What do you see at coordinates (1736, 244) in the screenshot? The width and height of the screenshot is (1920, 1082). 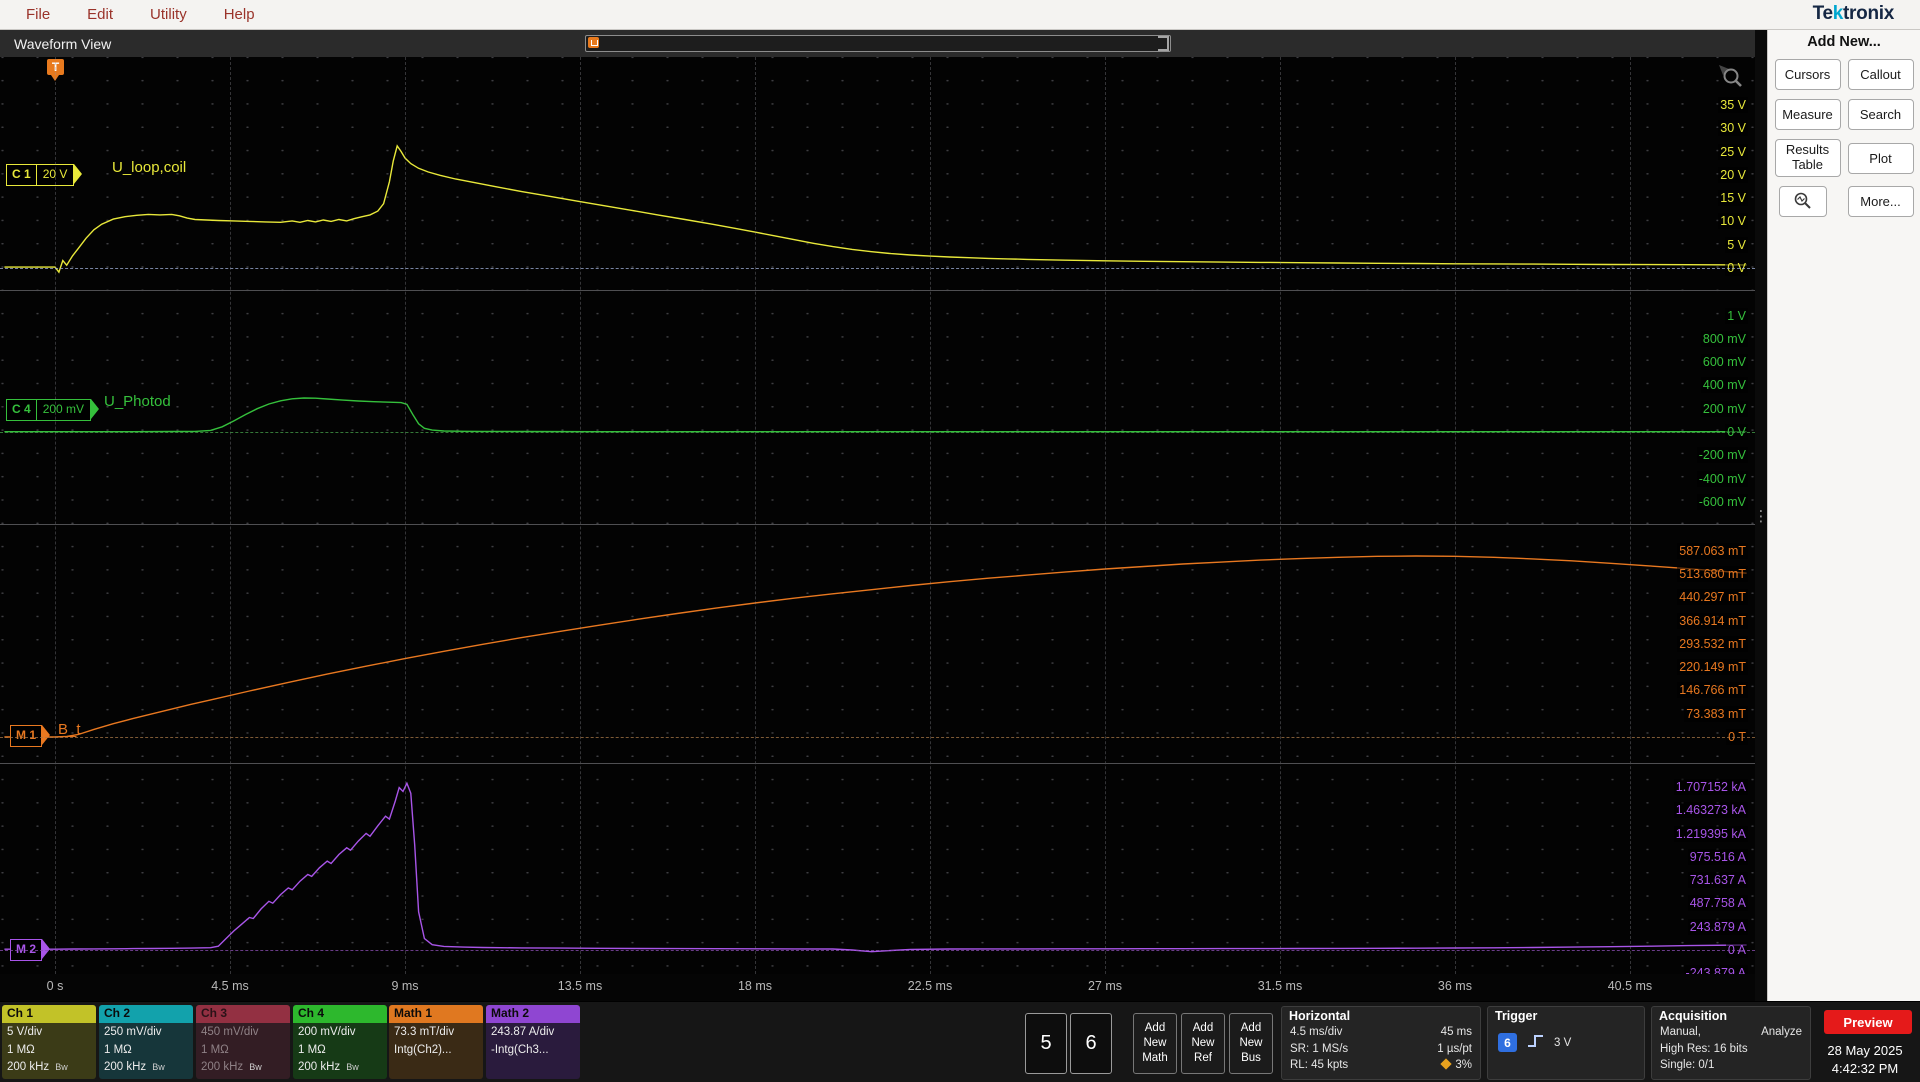 I see `y-axis-label: 5 V` at bounding box center [1736, 244].